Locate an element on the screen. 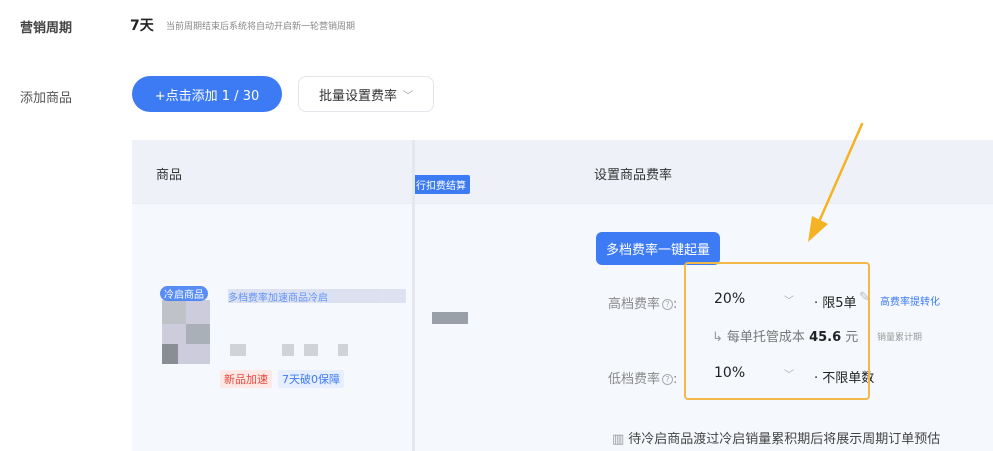 The height and width of the screenshot is (451, 993). billing-value-blur is located at coordinates (450, 318).